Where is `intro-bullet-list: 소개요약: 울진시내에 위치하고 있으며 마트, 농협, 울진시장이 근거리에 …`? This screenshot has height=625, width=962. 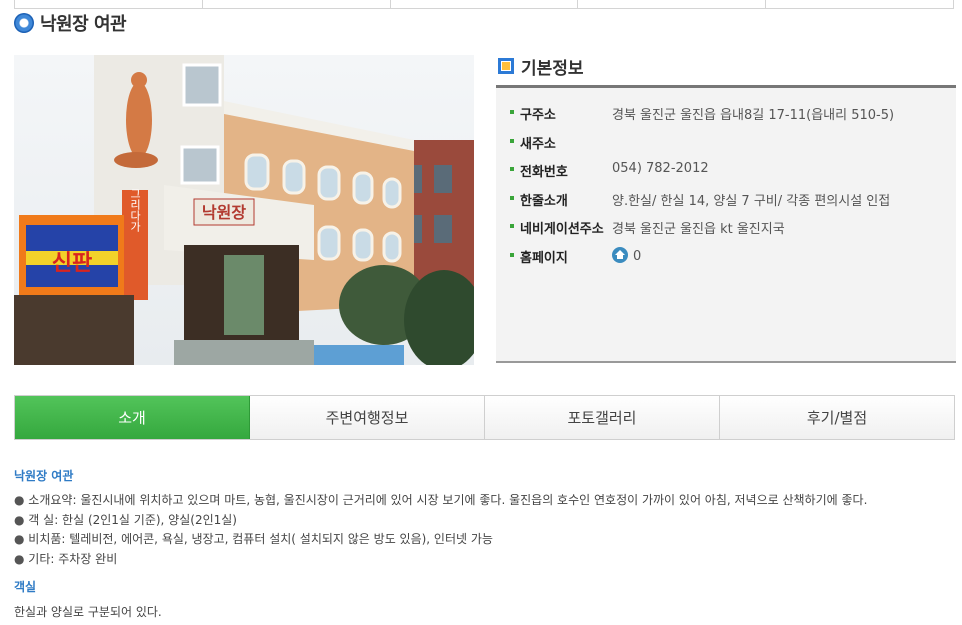
intro-bullet-list: 소개요약: 울진시내에 위치하고 있으며 마트, 농협, 울진시장이 근거리에 … is located at coordinates (440, 530).